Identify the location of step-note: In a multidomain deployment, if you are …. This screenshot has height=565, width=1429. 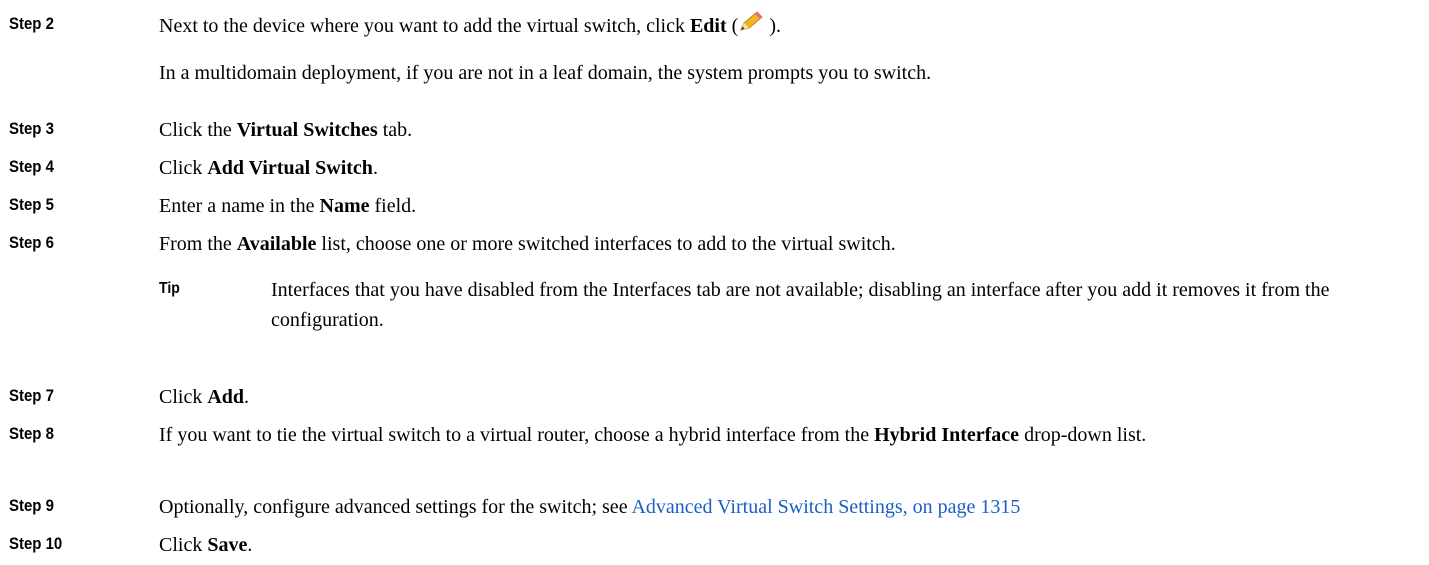
(545, 73).